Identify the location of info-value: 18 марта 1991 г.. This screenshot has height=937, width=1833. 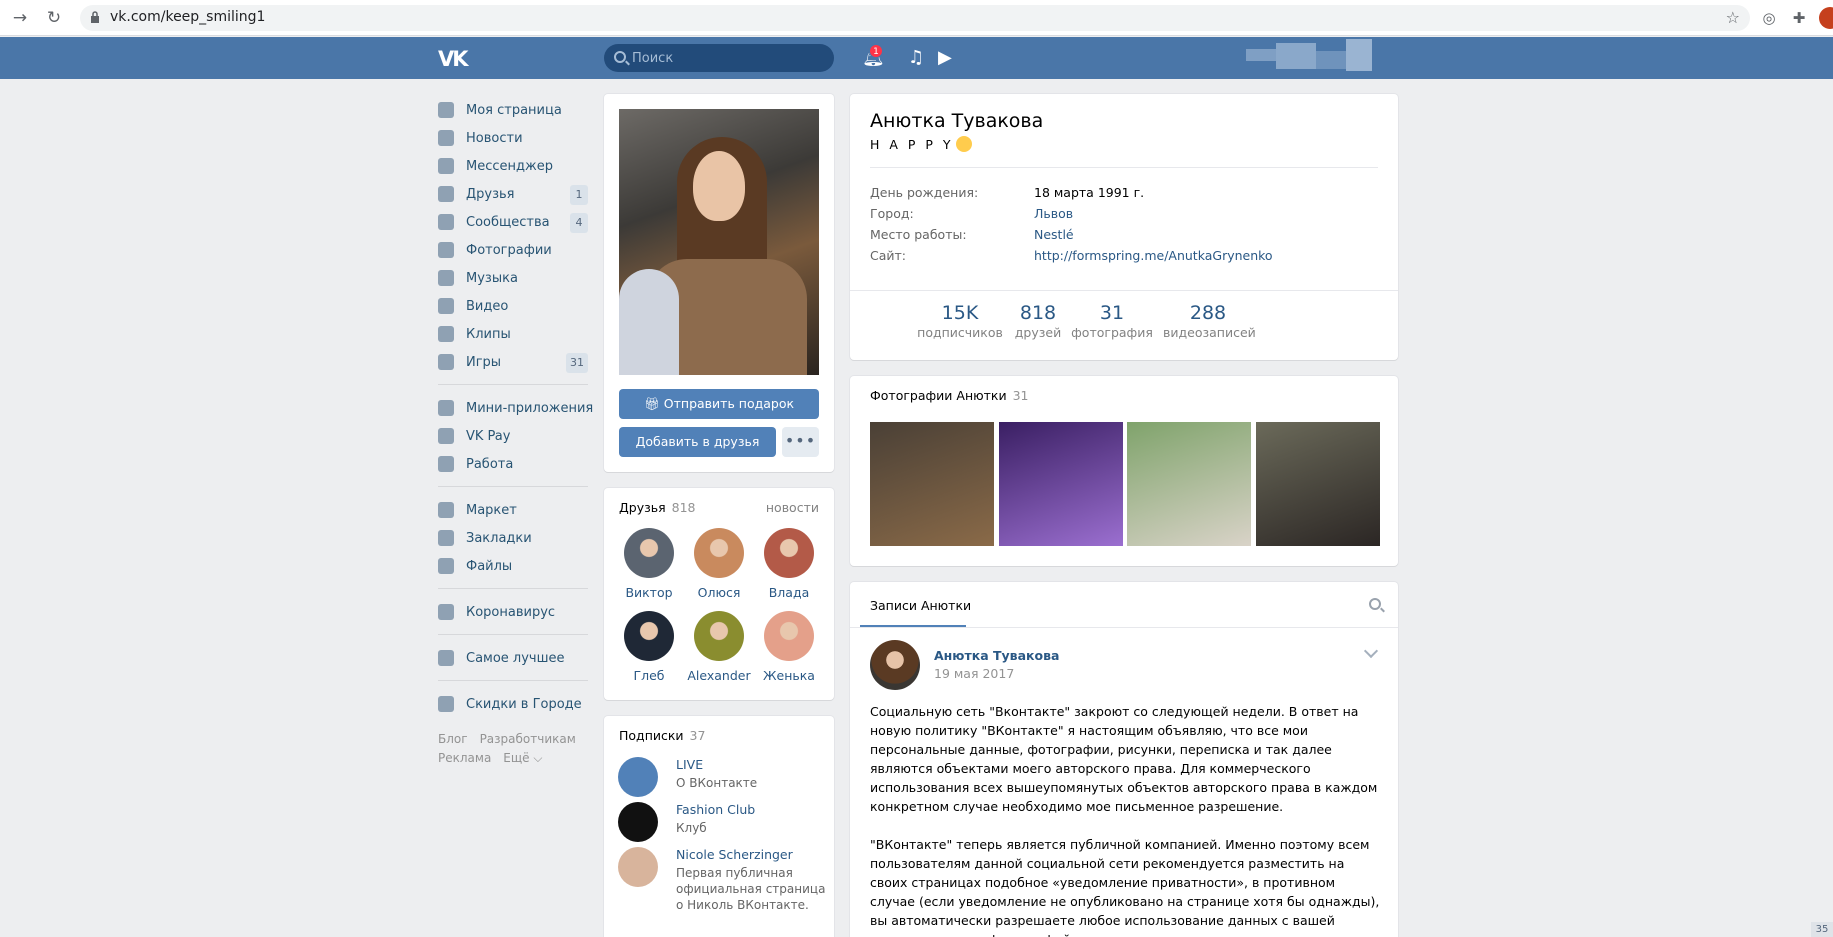
(1089, 192).